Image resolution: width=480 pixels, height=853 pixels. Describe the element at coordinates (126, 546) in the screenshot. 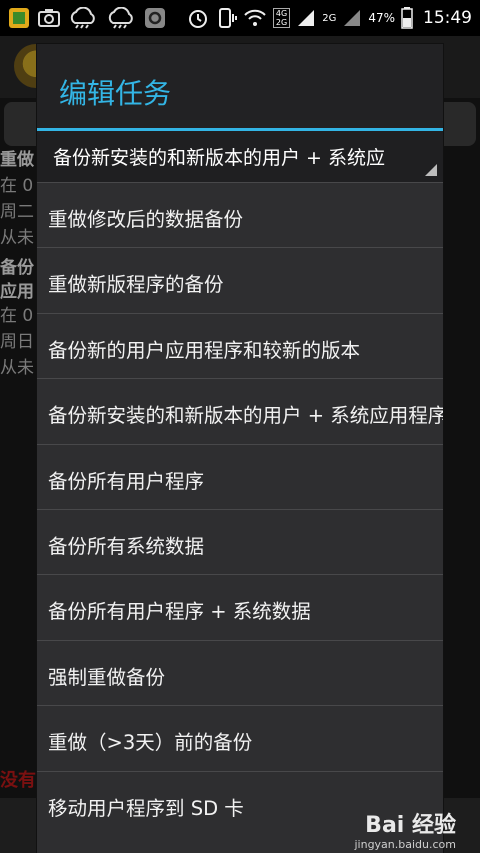

I see `list-item-label: 备份所有系统数据` at that location.